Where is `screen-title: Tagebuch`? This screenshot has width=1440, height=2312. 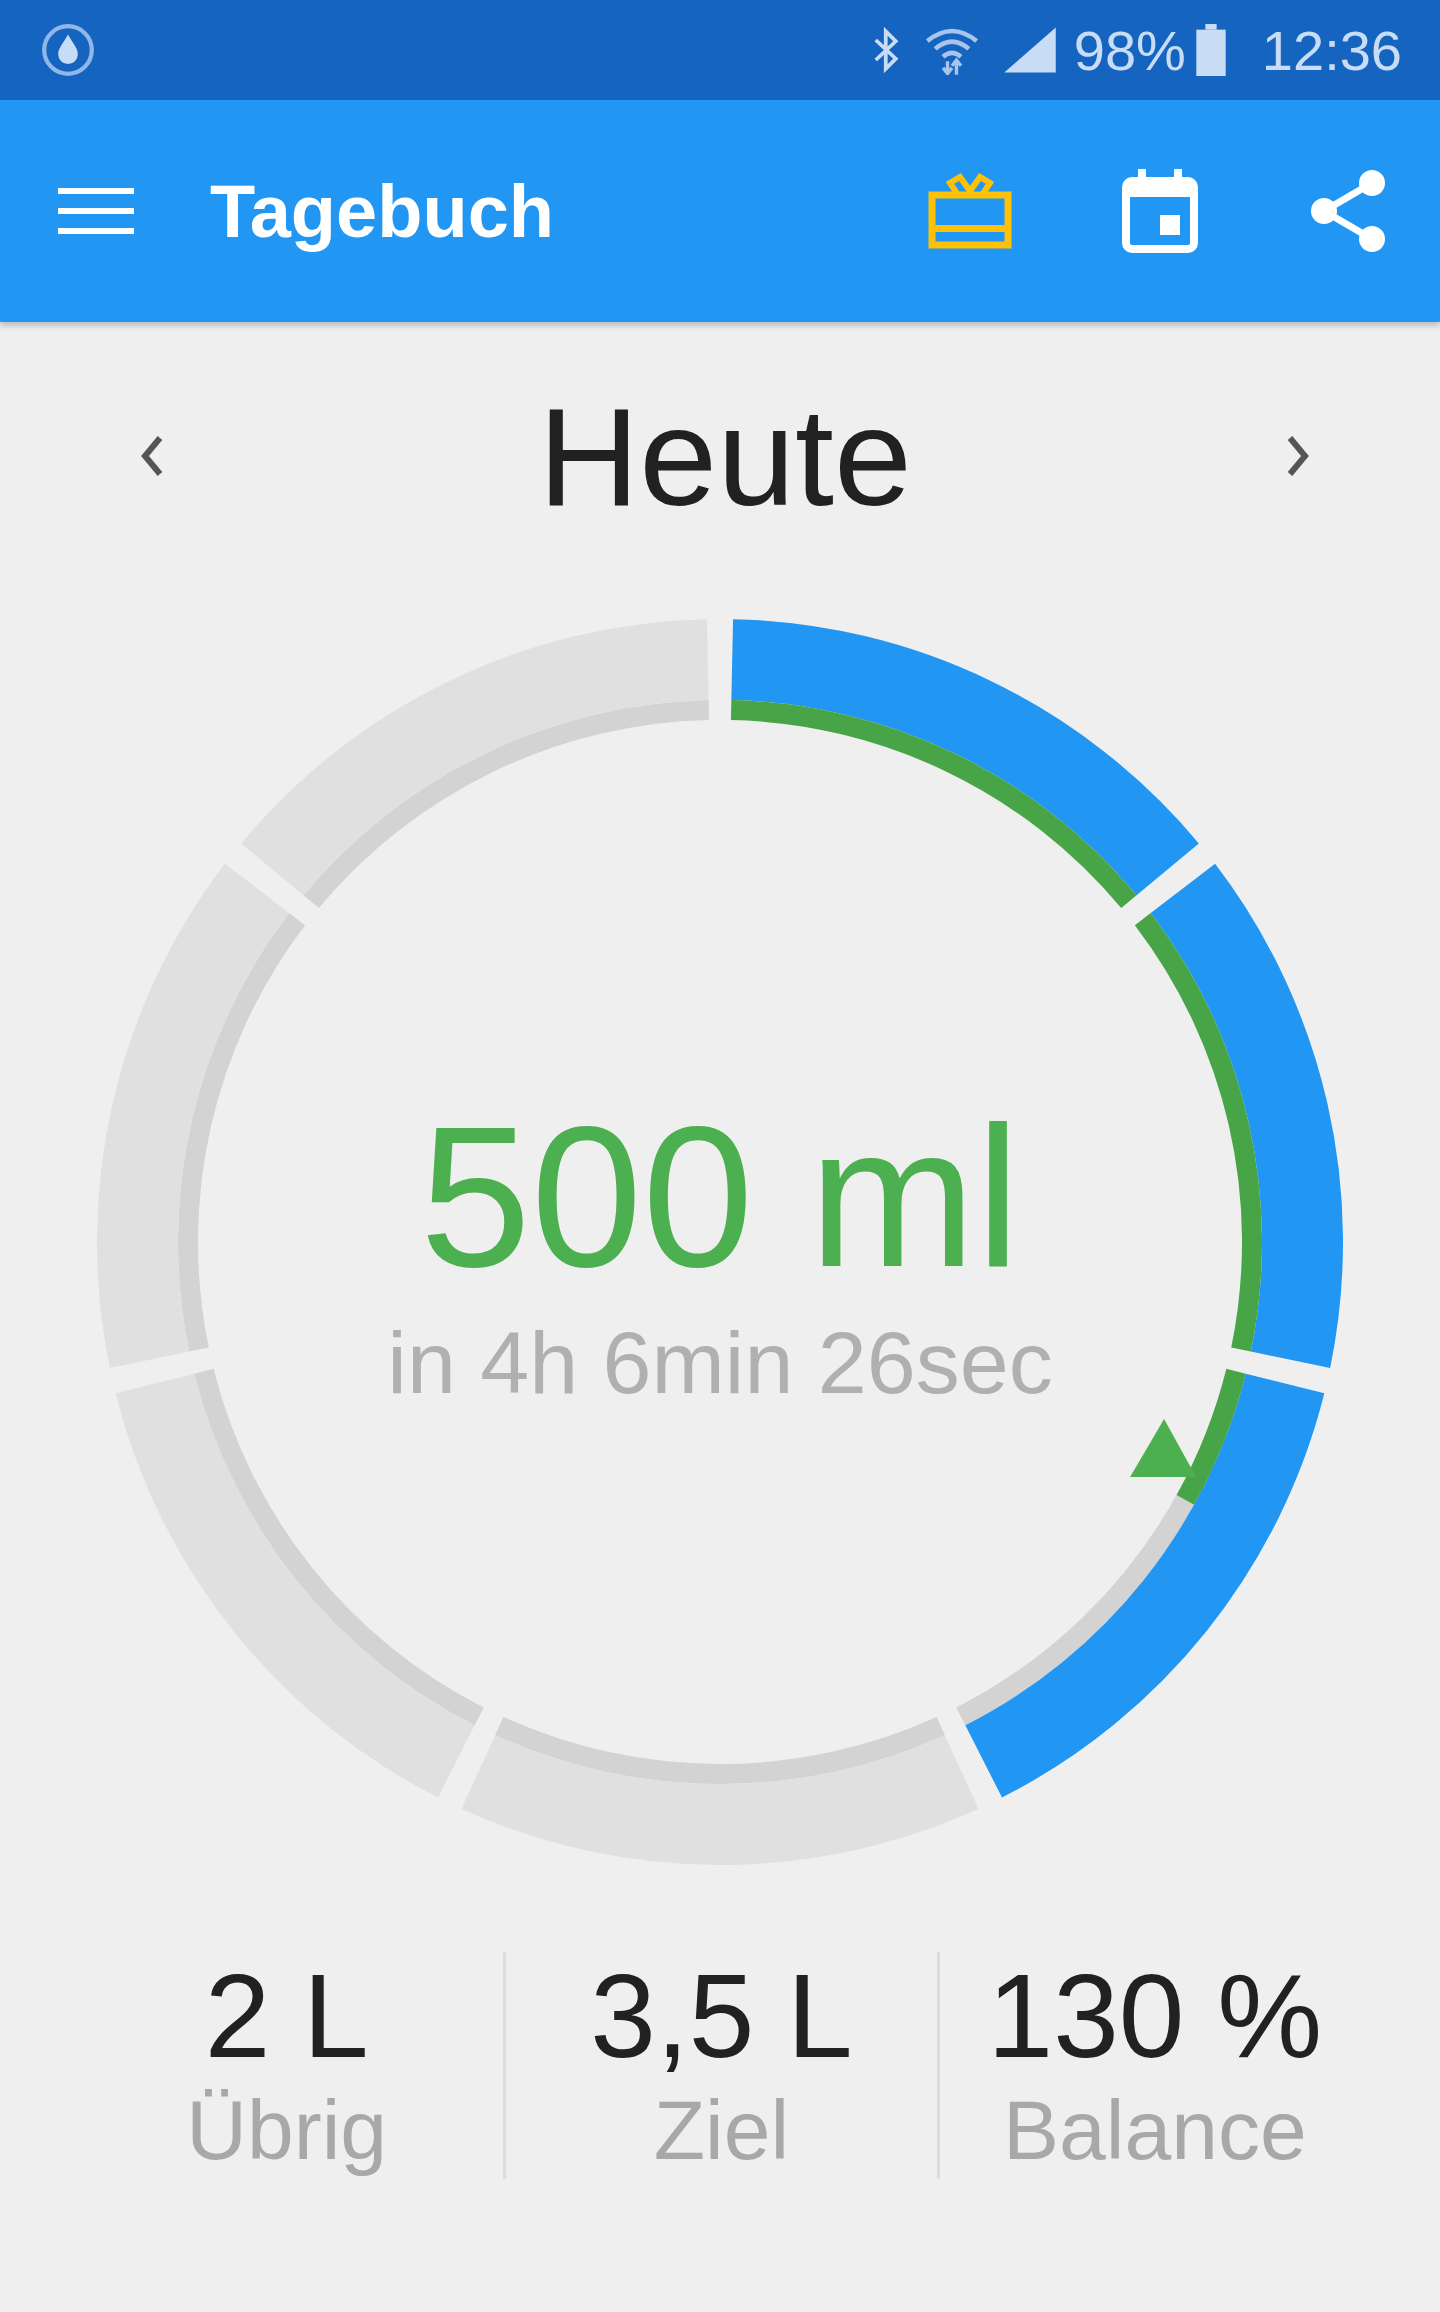
screen-title: Tagebuch is located at coordinates (382, 211).